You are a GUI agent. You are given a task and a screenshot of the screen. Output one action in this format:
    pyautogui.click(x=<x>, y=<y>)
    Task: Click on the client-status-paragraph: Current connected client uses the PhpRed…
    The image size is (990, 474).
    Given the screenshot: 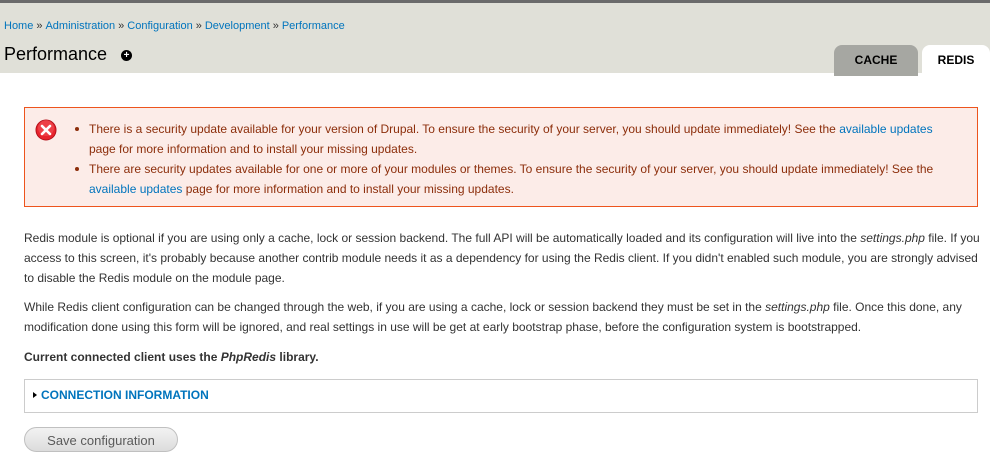 What is the action you would take?
    pyautogui.click(x=502, y=357)
    